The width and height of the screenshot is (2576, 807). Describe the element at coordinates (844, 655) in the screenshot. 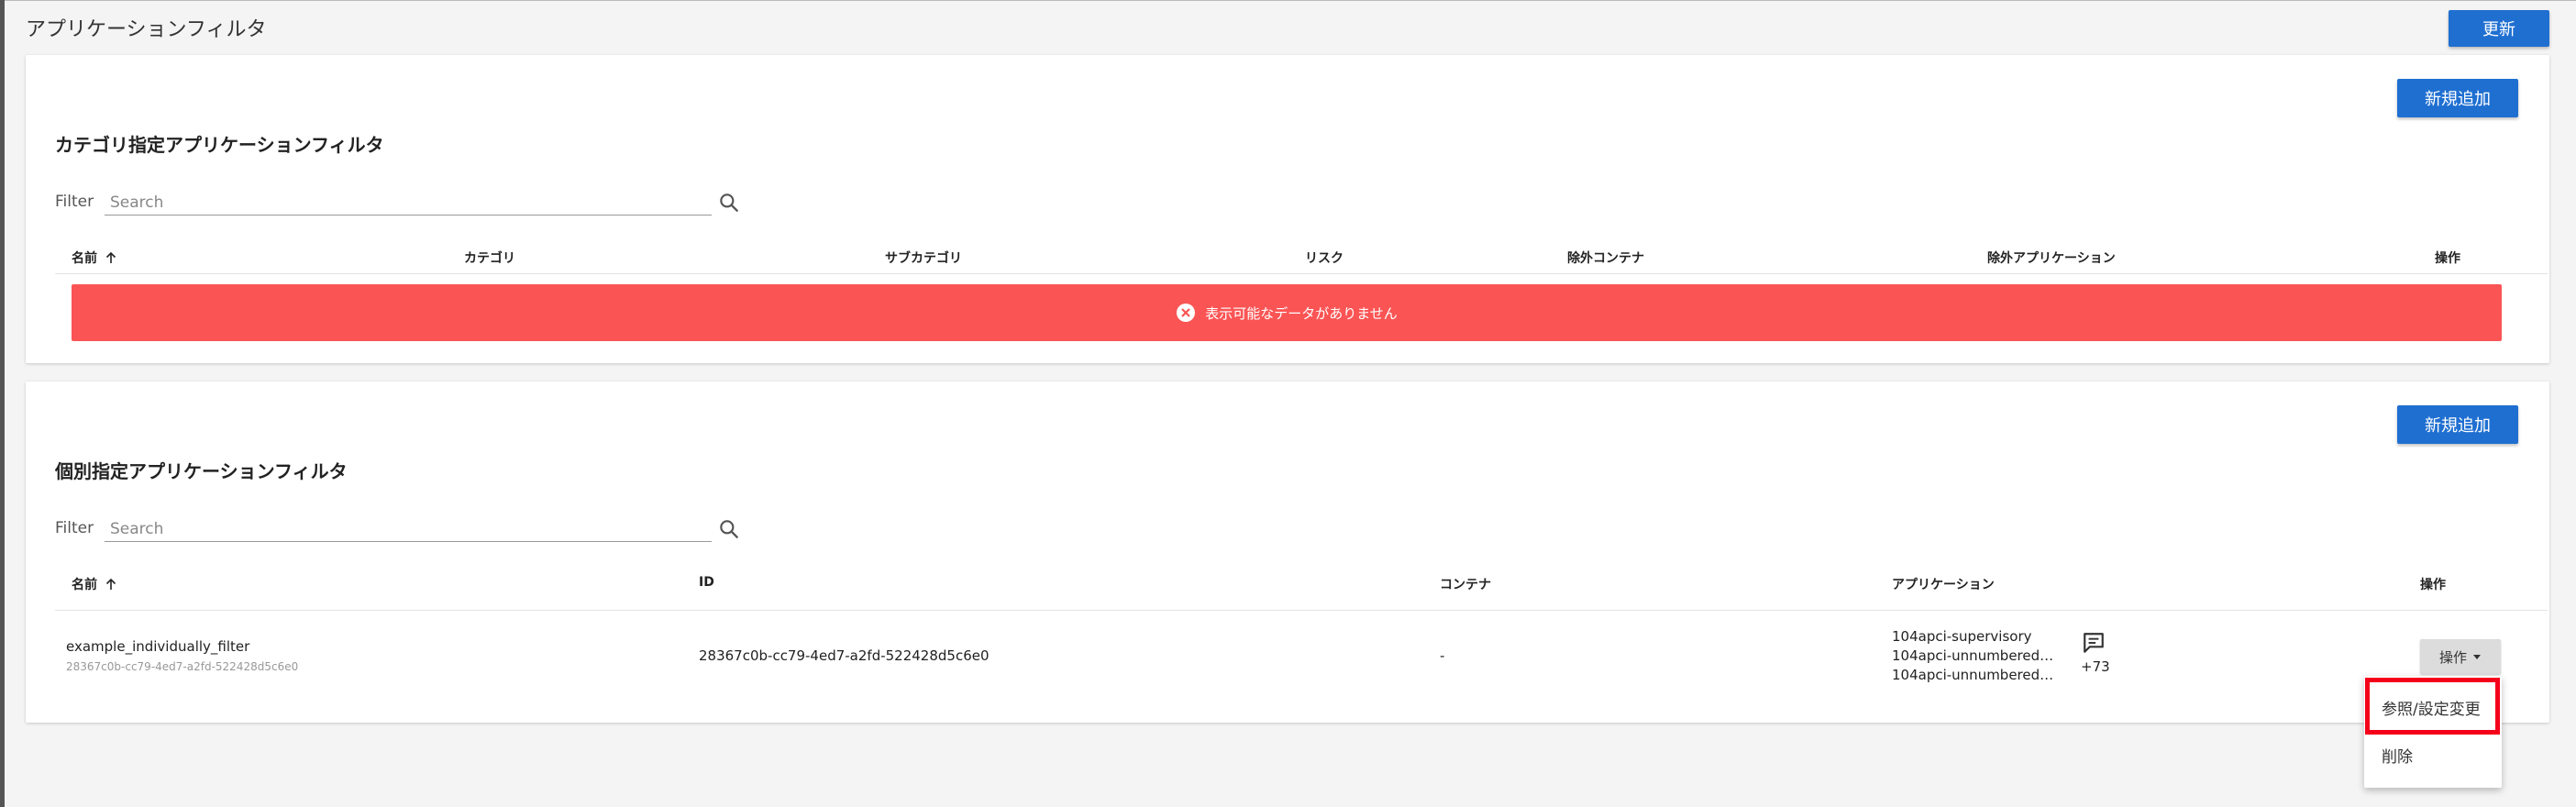

I see `row-id: 28367c0b-cc79-4ed7-a2fd-522428d5c6e0` at that location.